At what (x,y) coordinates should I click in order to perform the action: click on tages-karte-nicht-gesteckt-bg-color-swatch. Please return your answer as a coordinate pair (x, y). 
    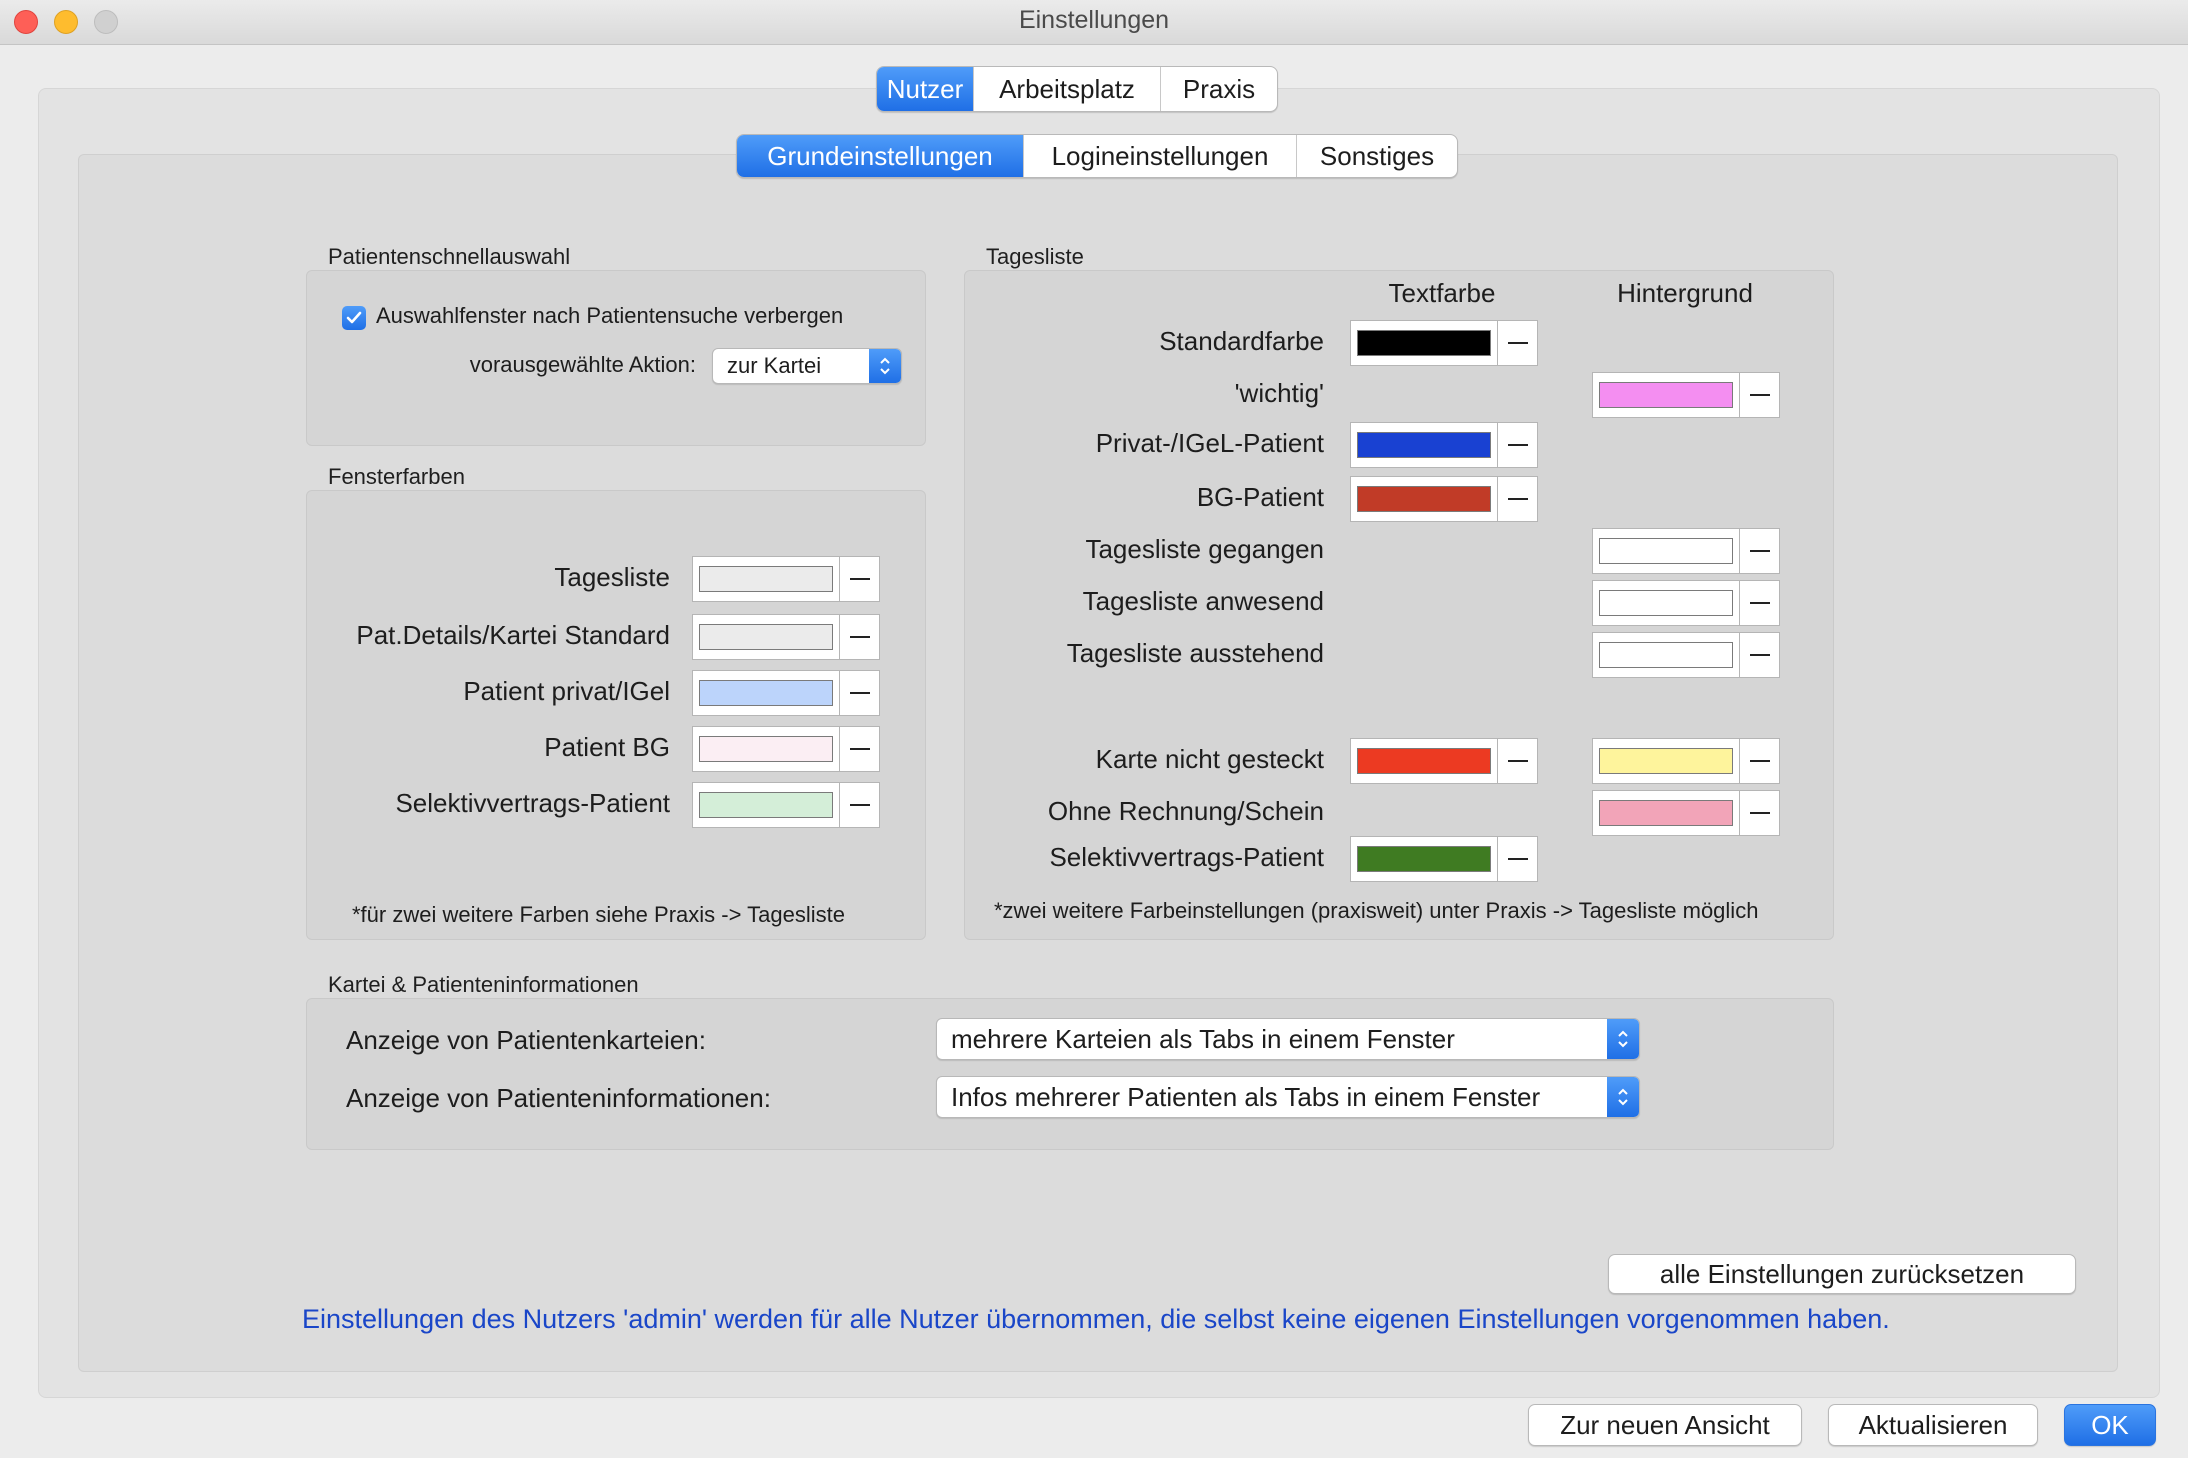
    Looking at the image, I should click on (1666, 761).